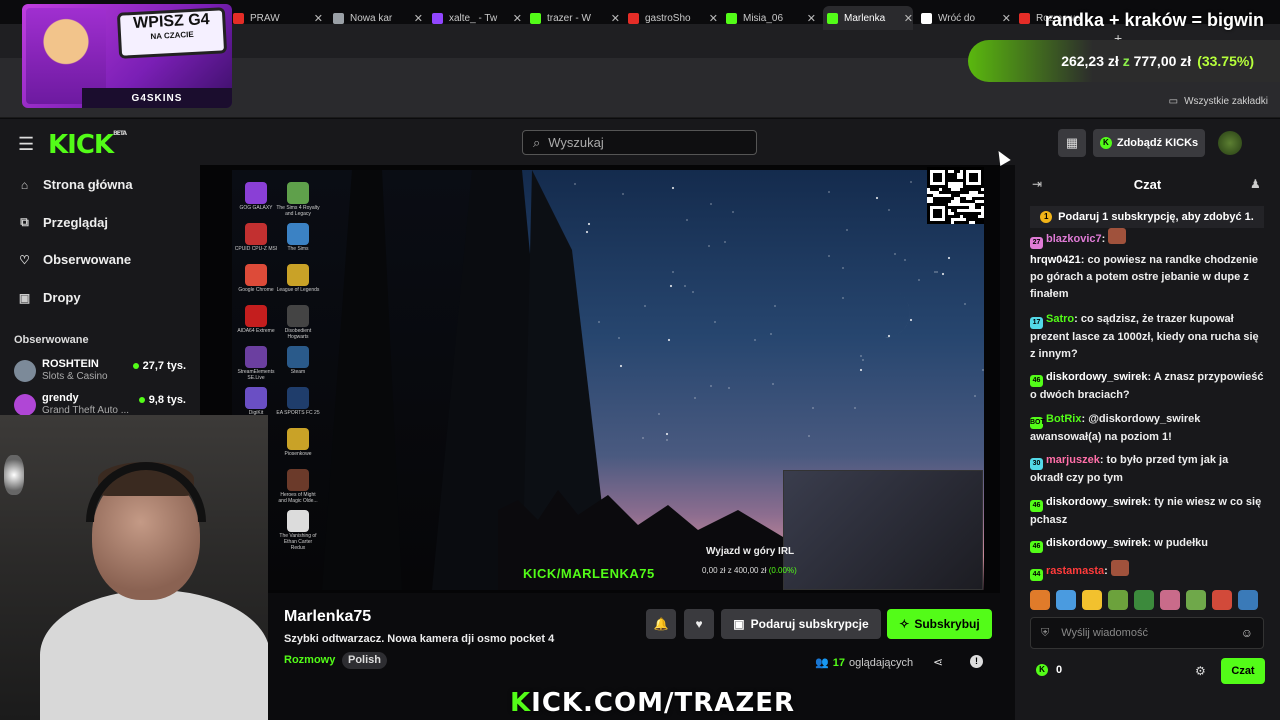 The width and height of the screenshot is (1280, 720). I want to click on browser-tab: Nowa kar ✕, so click(378, 18).